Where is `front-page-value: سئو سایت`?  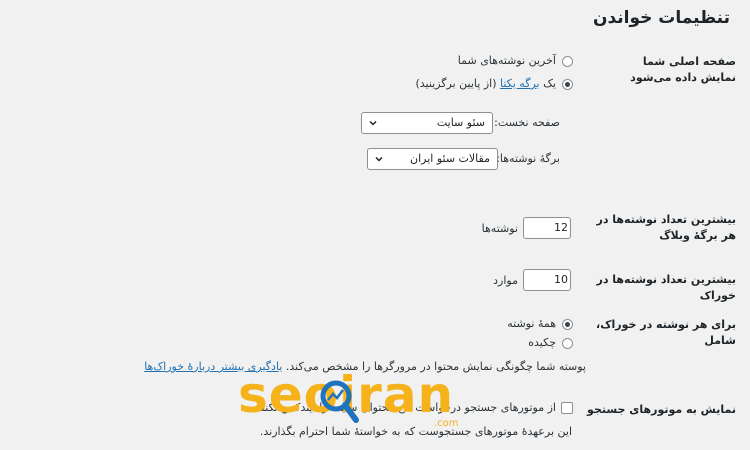 front-page-value: سئو سایت is located at coordinates (460, 122).